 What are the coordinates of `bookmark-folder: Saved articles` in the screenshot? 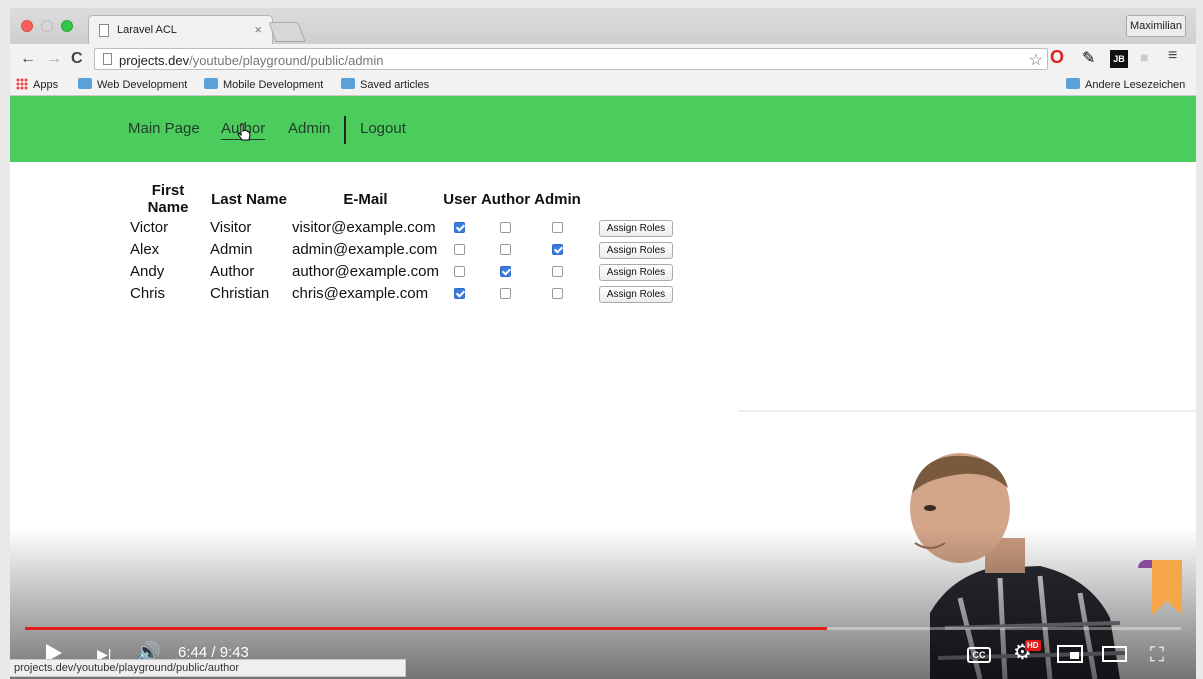 It's located at (385, 84).